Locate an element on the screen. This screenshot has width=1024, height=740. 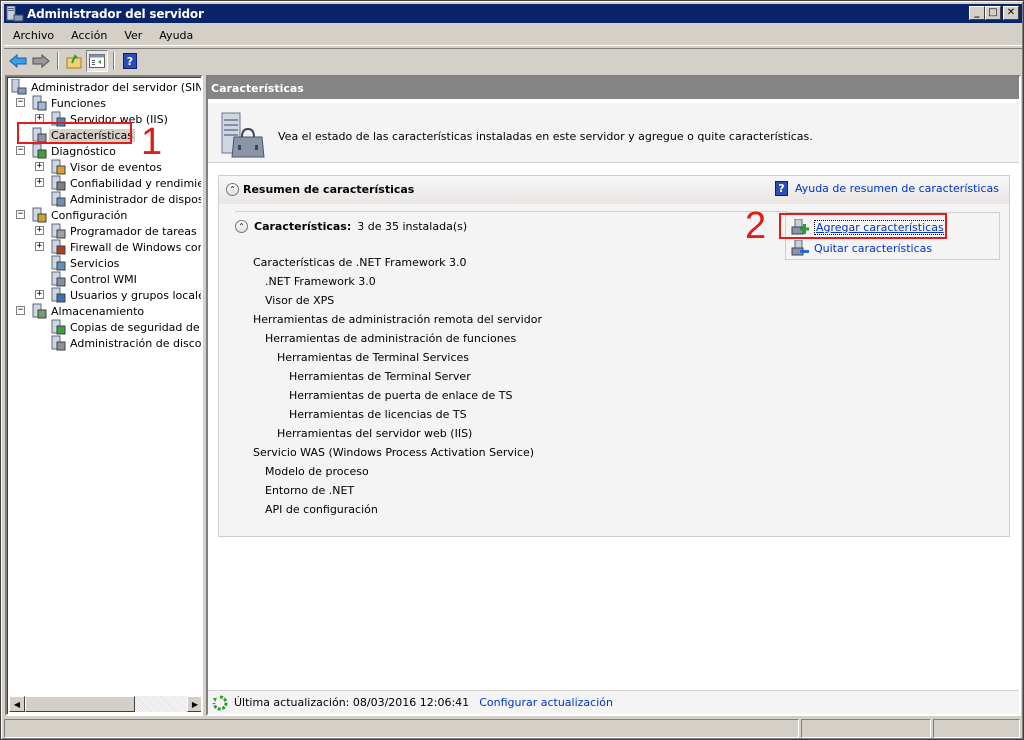
up-folder-icon is located at coordinates (74, 60).